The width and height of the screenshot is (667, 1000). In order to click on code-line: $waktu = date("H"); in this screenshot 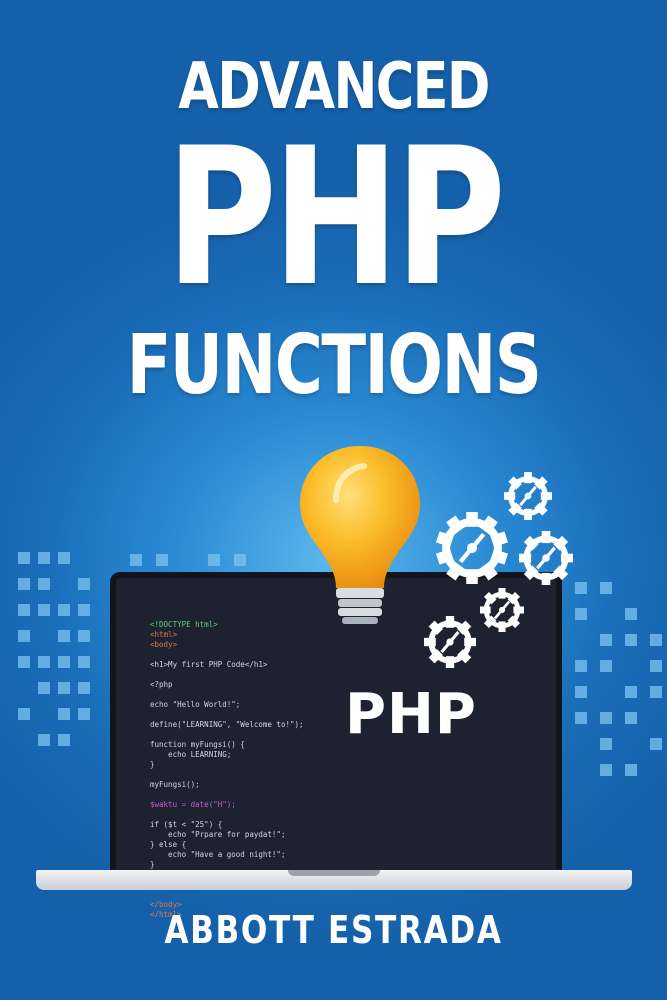, I will do `click(193, 804)`.